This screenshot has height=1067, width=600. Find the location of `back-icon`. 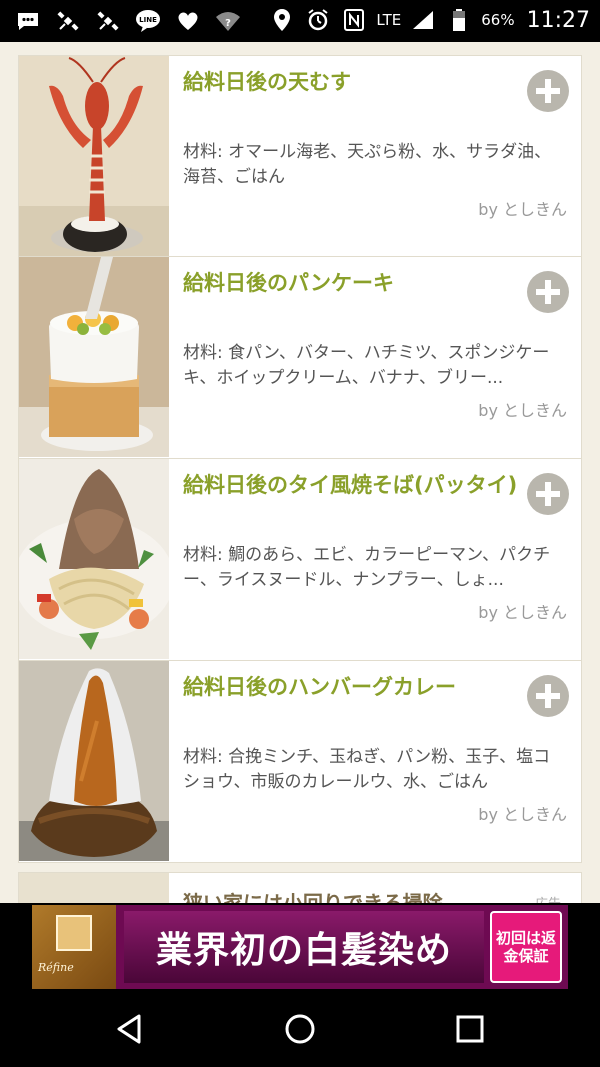

back-icon is located at coordinates (130, 1029).